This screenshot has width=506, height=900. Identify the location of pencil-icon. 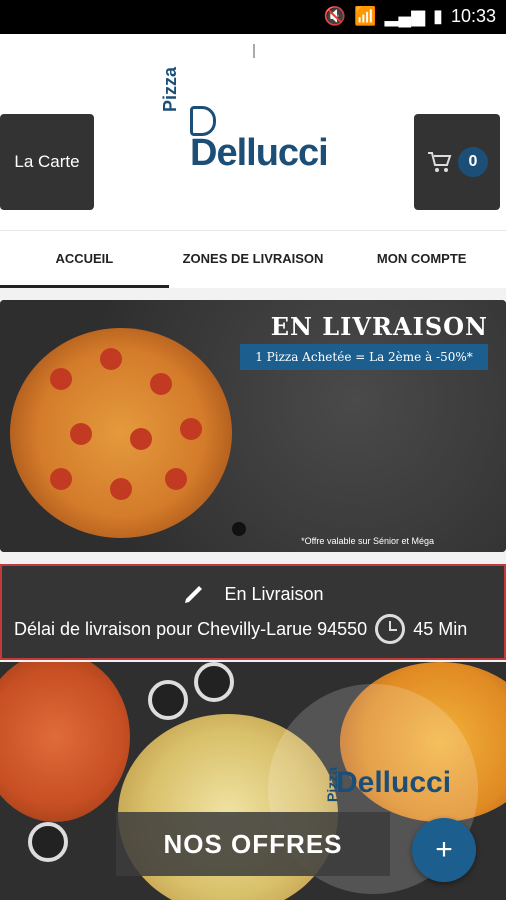
(194, 594).